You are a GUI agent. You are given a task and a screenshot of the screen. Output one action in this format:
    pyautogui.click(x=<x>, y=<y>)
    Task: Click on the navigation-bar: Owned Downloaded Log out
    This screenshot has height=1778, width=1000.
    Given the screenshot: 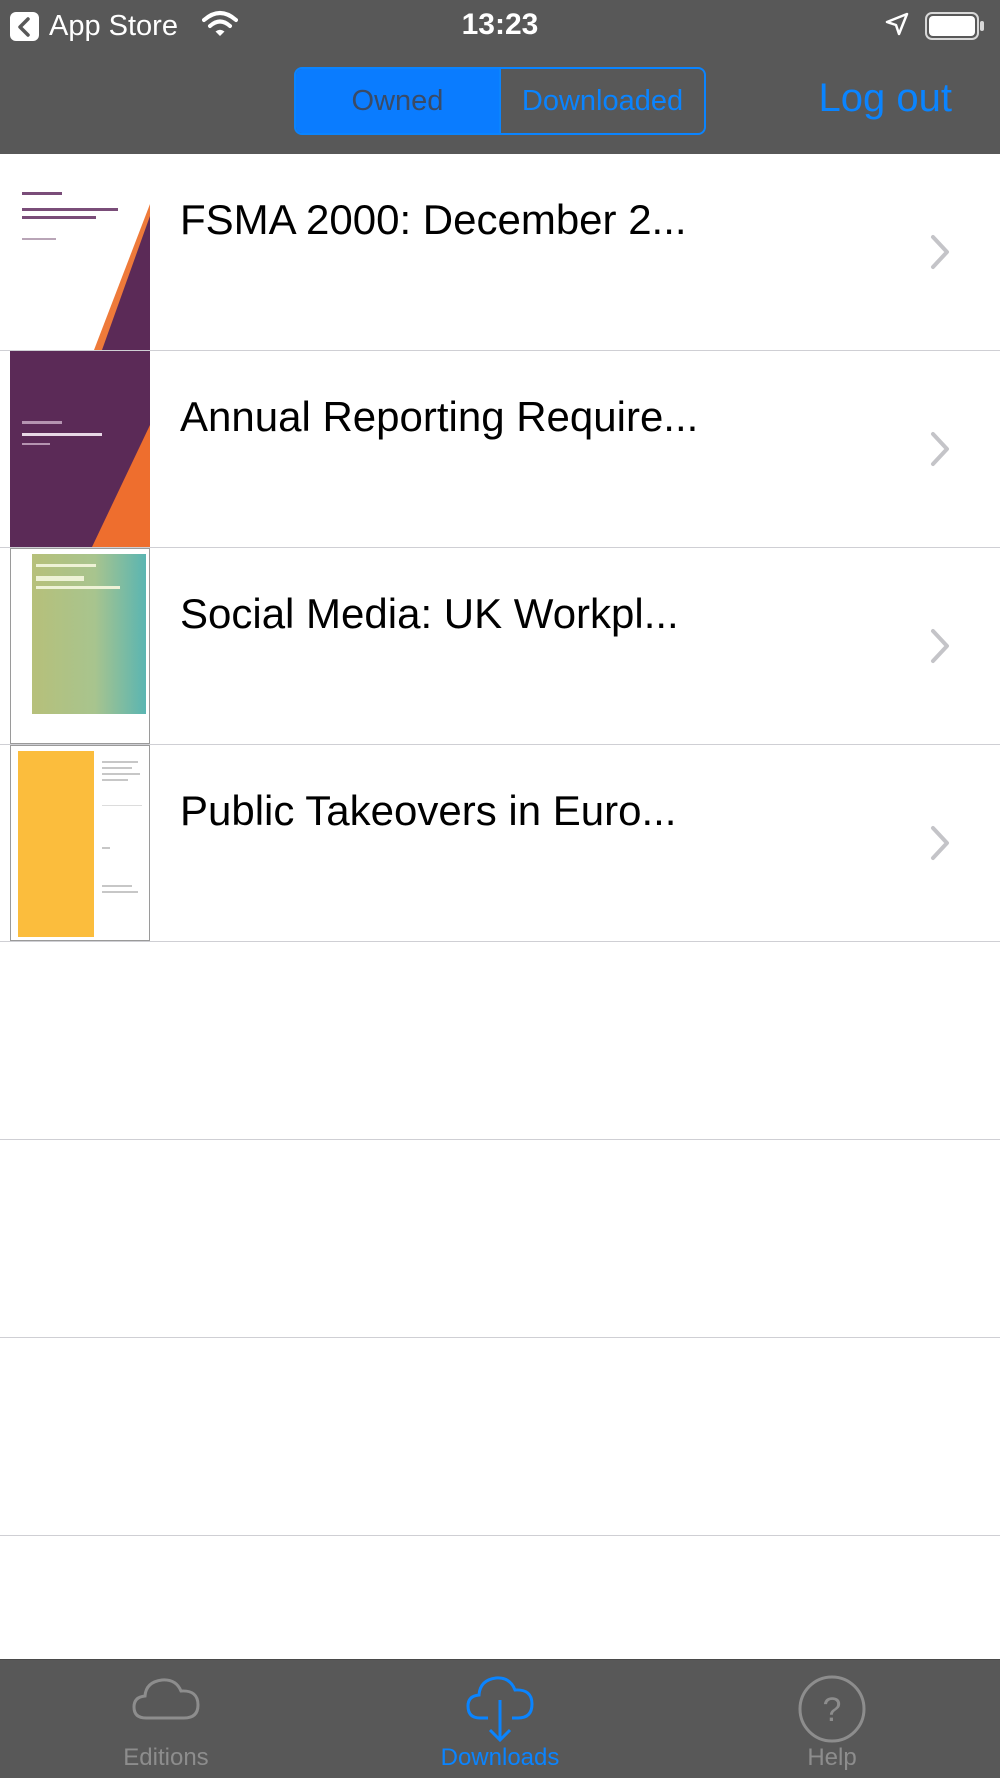 What is the action you would take?
    pyautogui.click(x=500, y=102)
    